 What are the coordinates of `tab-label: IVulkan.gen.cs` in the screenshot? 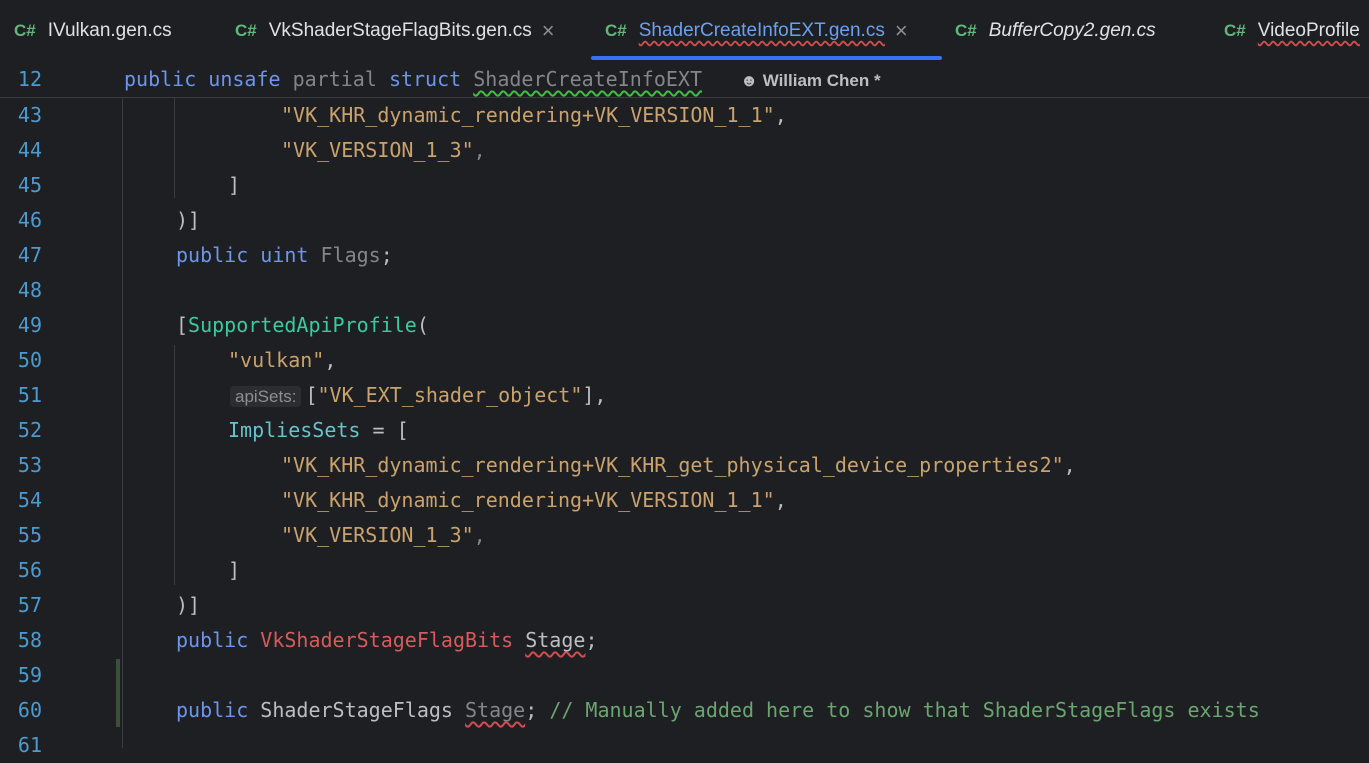 It's located at (109, 30).